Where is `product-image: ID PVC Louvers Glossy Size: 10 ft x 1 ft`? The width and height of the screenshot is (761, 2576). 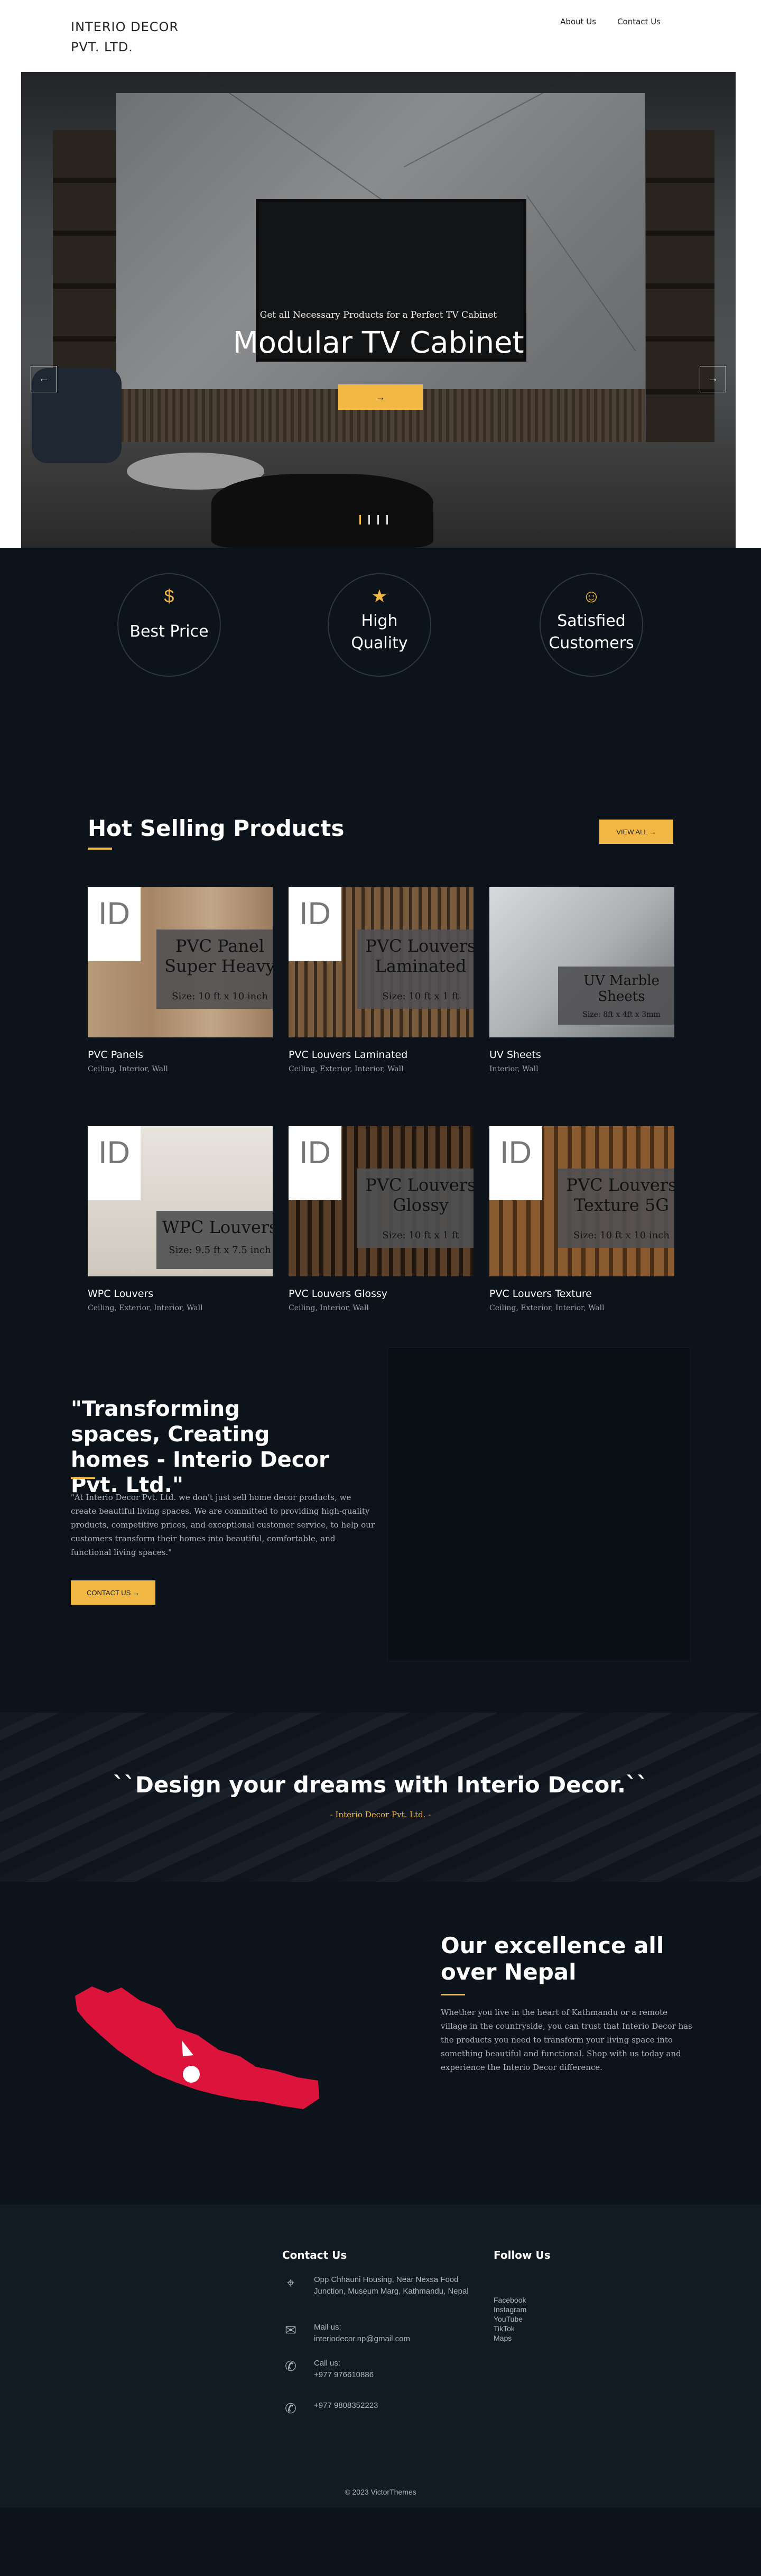
product-image: ID PVC Louvers Glossy Size: 10 ft x 1 ft is located at coordinates (381, 1201).